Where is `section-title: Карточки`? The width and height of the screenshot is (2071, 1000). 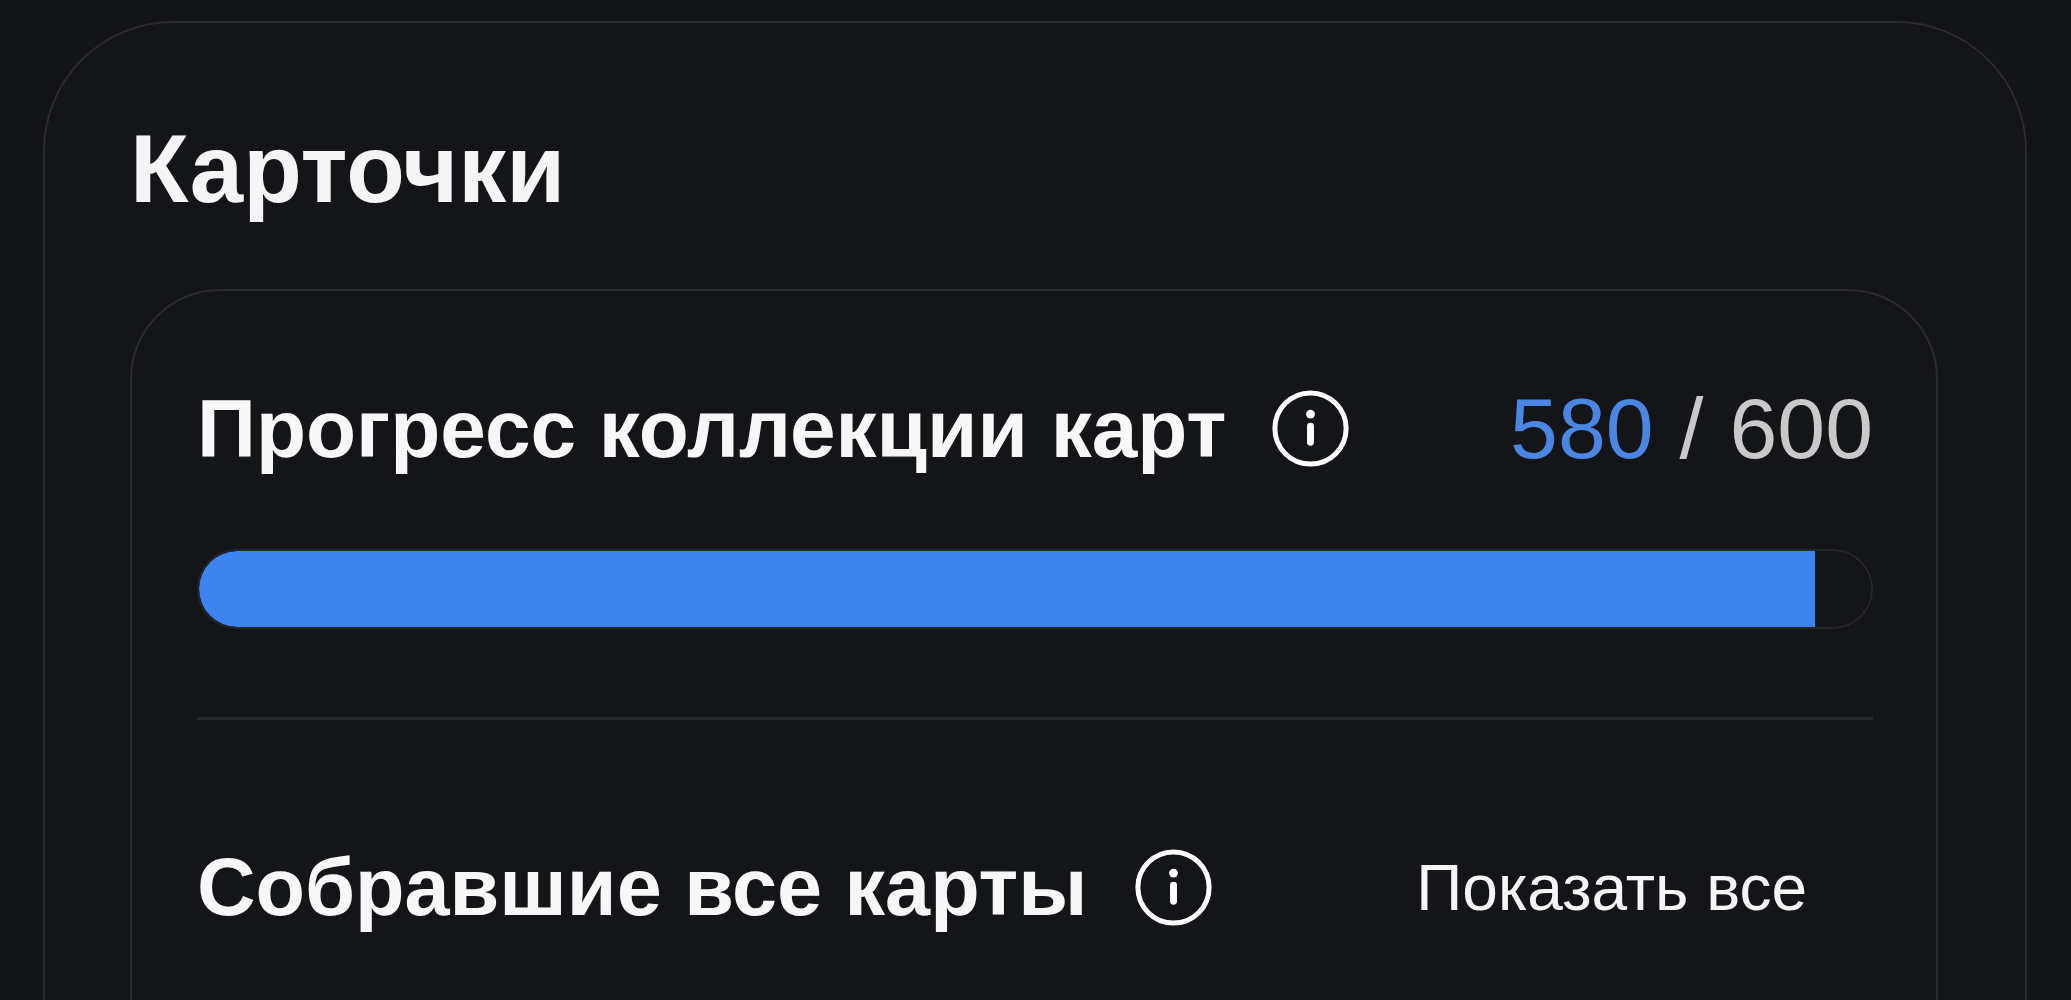
section-title: Карточки is located at coordinates (348, 169).